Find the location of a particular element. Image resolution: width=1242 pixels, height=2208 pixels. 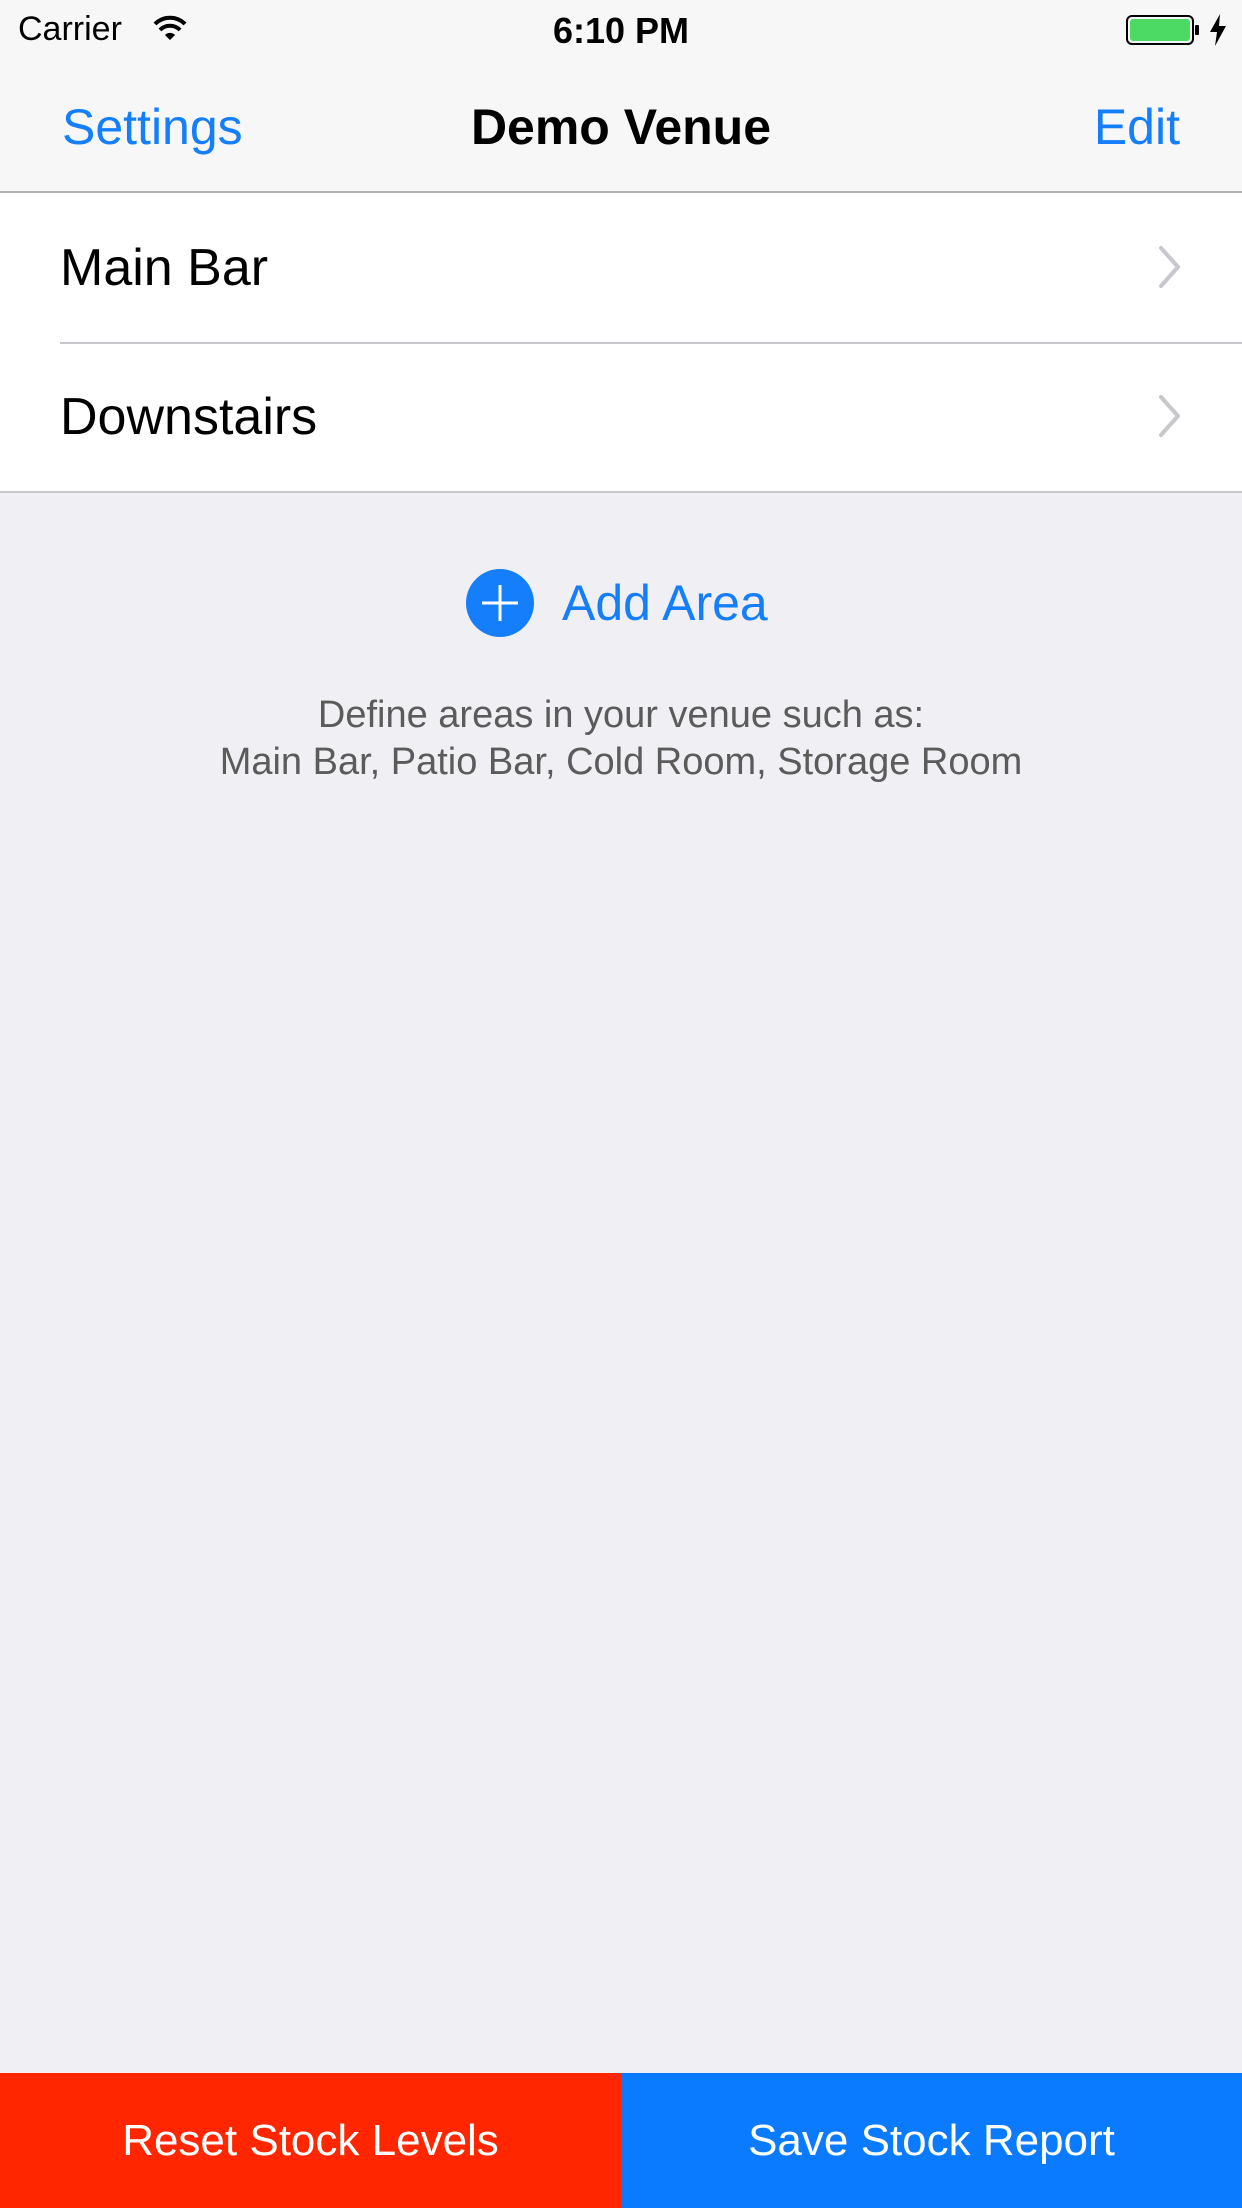

hint-line-1: Define areas in your venue such as: is located at coordinates (621, 715).